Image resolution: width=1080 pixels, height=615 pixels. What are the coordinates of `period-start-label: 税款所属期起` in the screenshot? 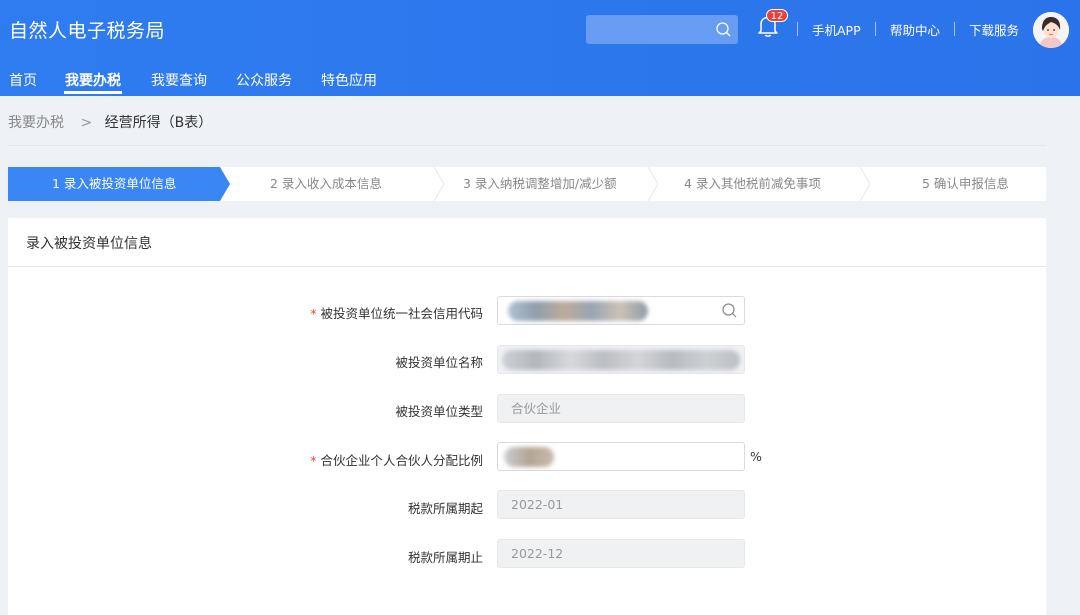 It's located at (445, 508).